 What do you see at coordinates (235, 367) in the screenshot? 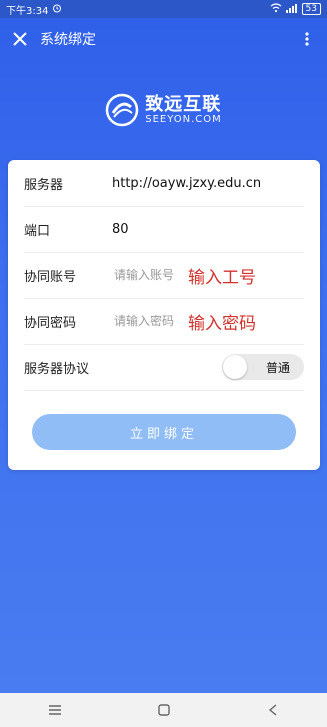
I see `toggle-knob` at bounding box center [235, 367].